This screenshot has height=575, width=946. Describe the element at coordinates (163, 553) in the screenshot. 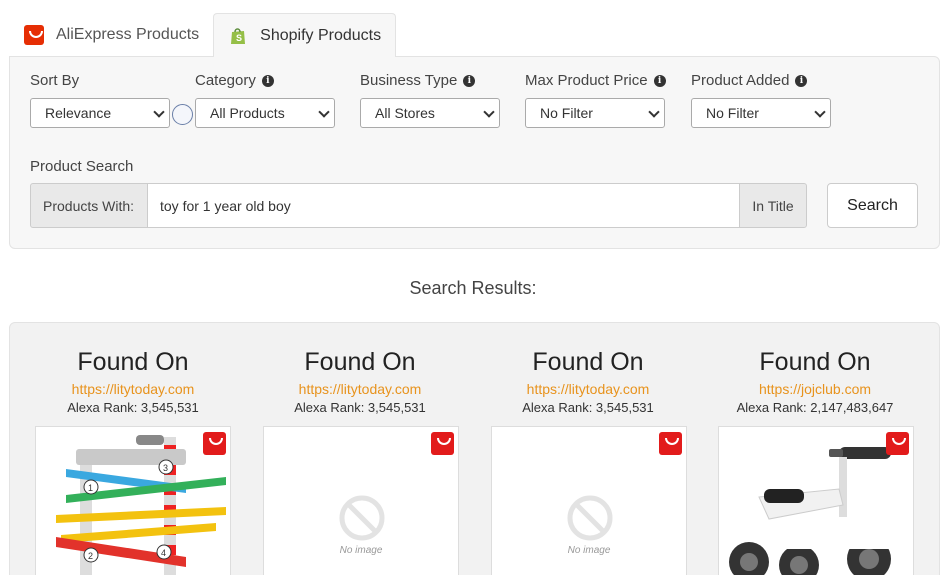

I see `svg-text: 4` at that location.